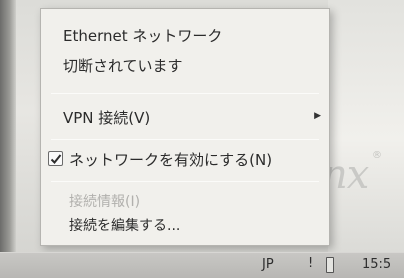 Image resolution: width=404 pixels, height=278 pixels. What do you see at coordinates (202, 265) in the screenshot?
I see `taskbar: JP ! 15:5` at bounding box center [202, 265].